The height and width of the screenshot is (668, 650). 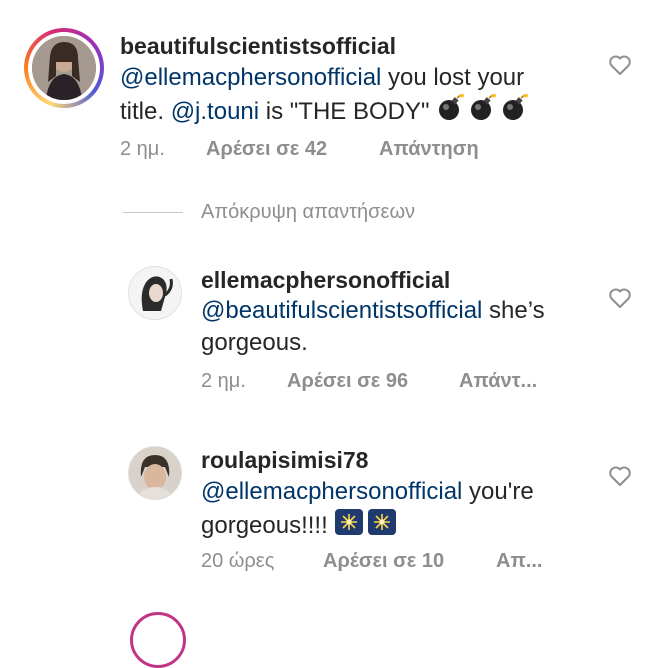 What do you see at coordinates (366, 526) in the screenshot?
I see `sparkler-icon` at bounding box center [366, 526].